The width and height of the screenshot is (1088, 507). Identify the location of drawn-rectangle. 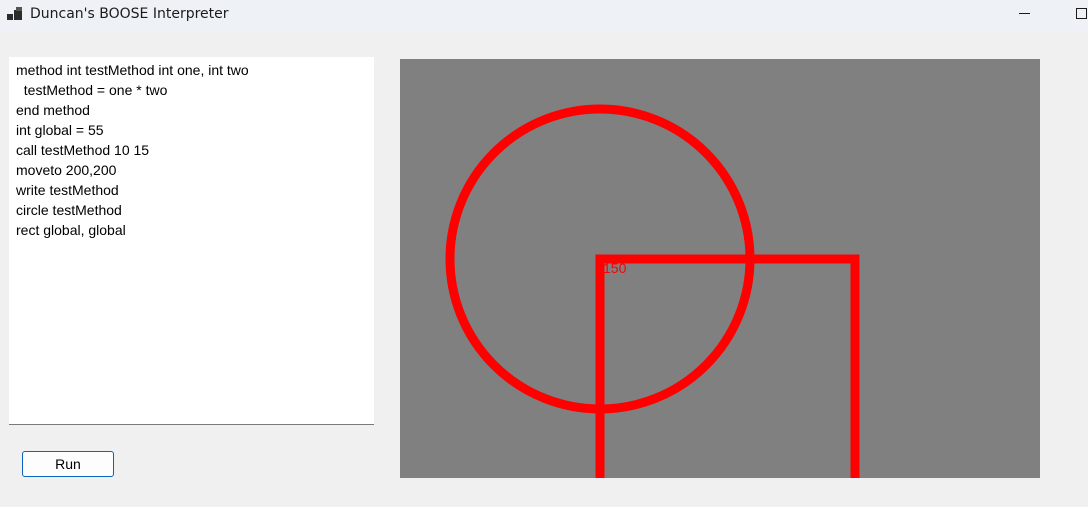
(727, 366).